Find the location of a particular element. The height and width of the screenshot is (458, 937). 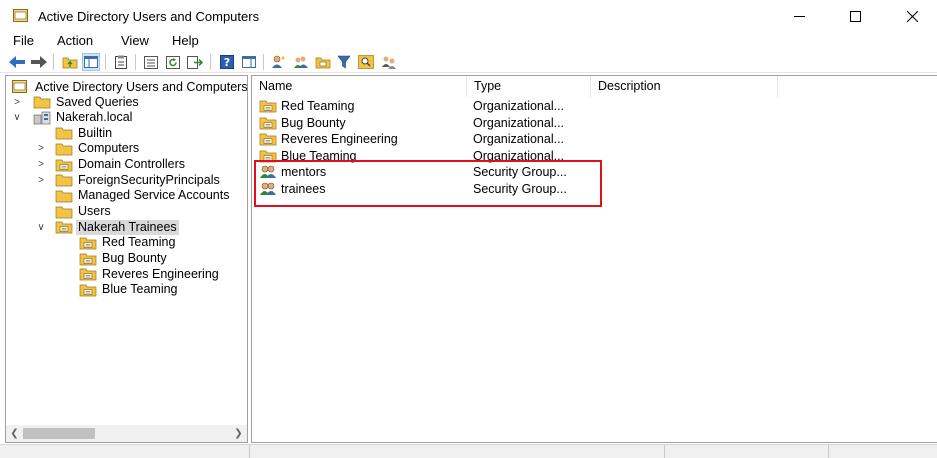

tree-item-bug-bounty: Bug Bounty is located at coordinates (126, 259).